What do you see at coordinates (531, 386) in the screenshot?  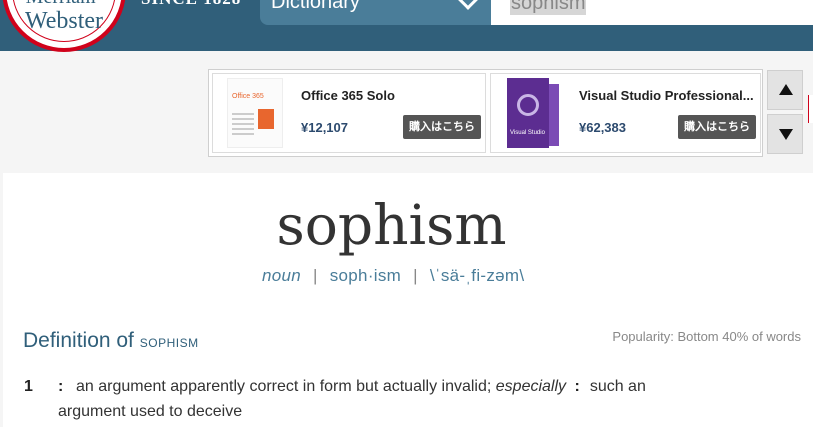 I see `definition-emphasis: especially` at bounding box center [531, 386].